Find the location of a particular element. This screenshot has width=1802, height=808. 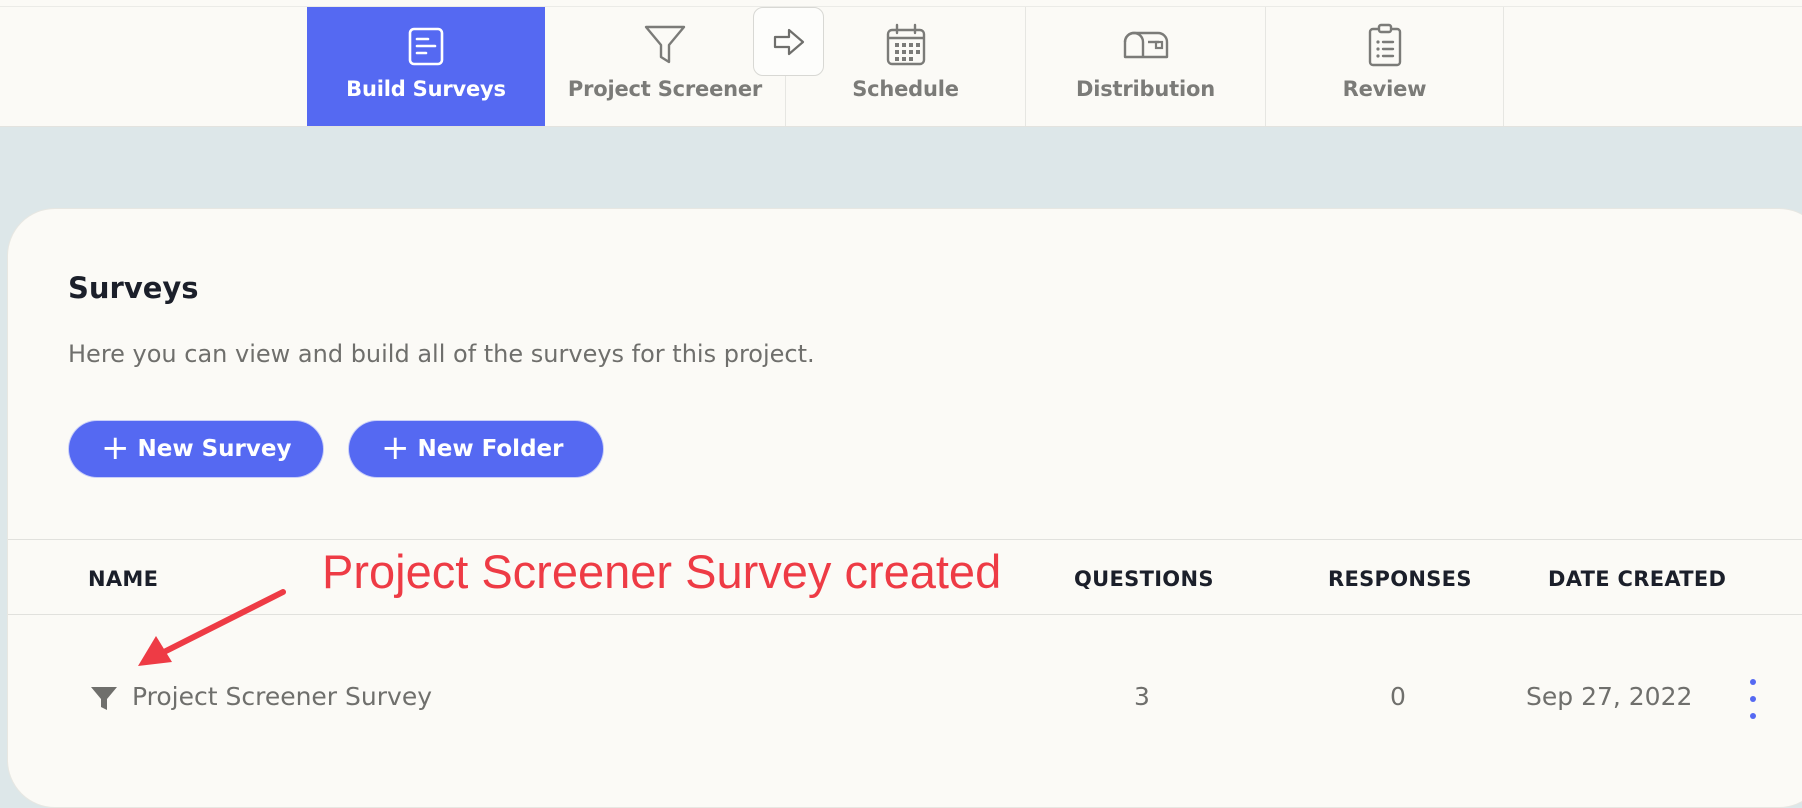

table-divider is located at coordinates (905, 539).